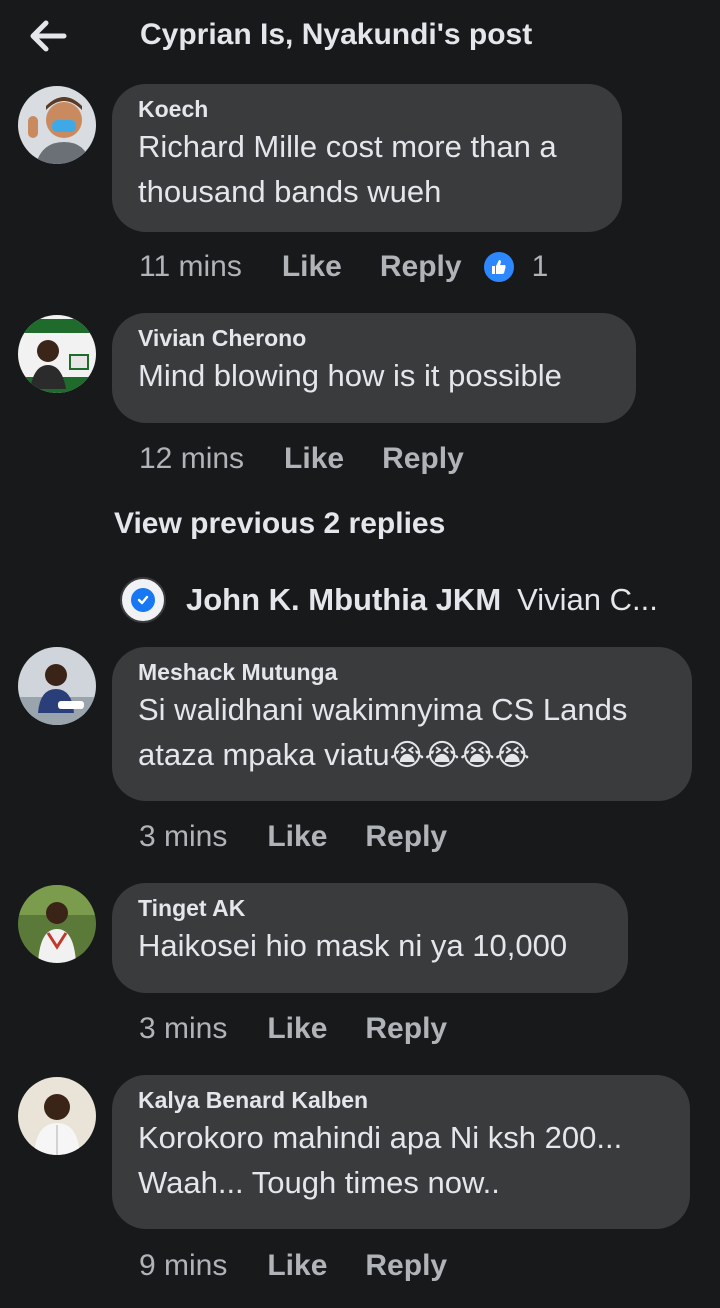  I want to click on comment-bubble: Tinget AK Haikosei hio mask ni ya 10,000, so click(370, 938).